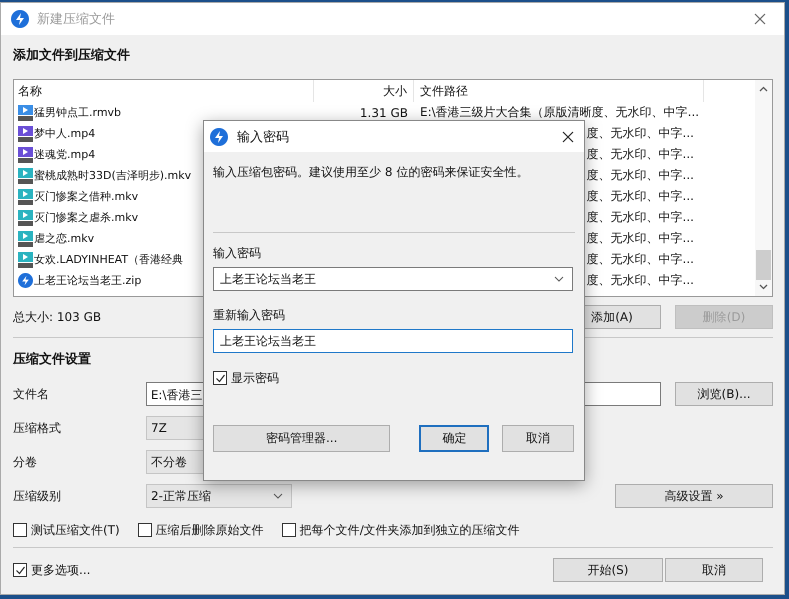 This screenshot has width=789, height=599. Describe the element at coordinates (714, 570) in the screenshot. I see `footer-button: 取消` at that location.